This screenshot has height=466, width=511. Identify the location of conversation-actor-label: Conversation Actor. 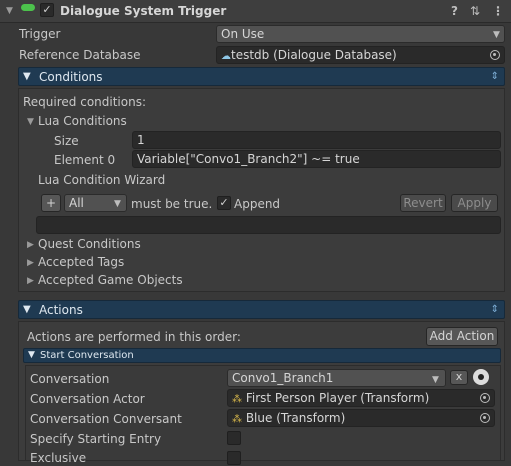
(87, 399).